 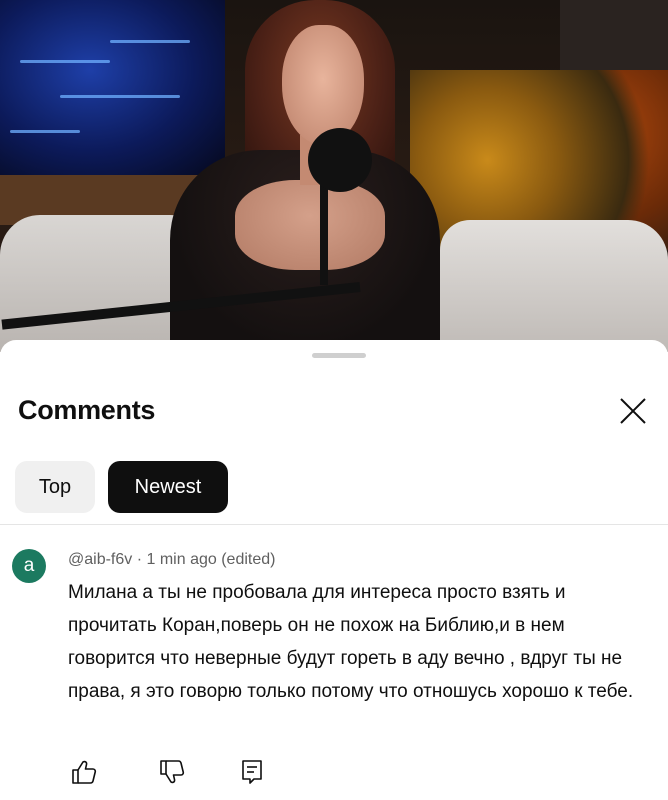 I want to click on person-face, so click(x=323, y=85).